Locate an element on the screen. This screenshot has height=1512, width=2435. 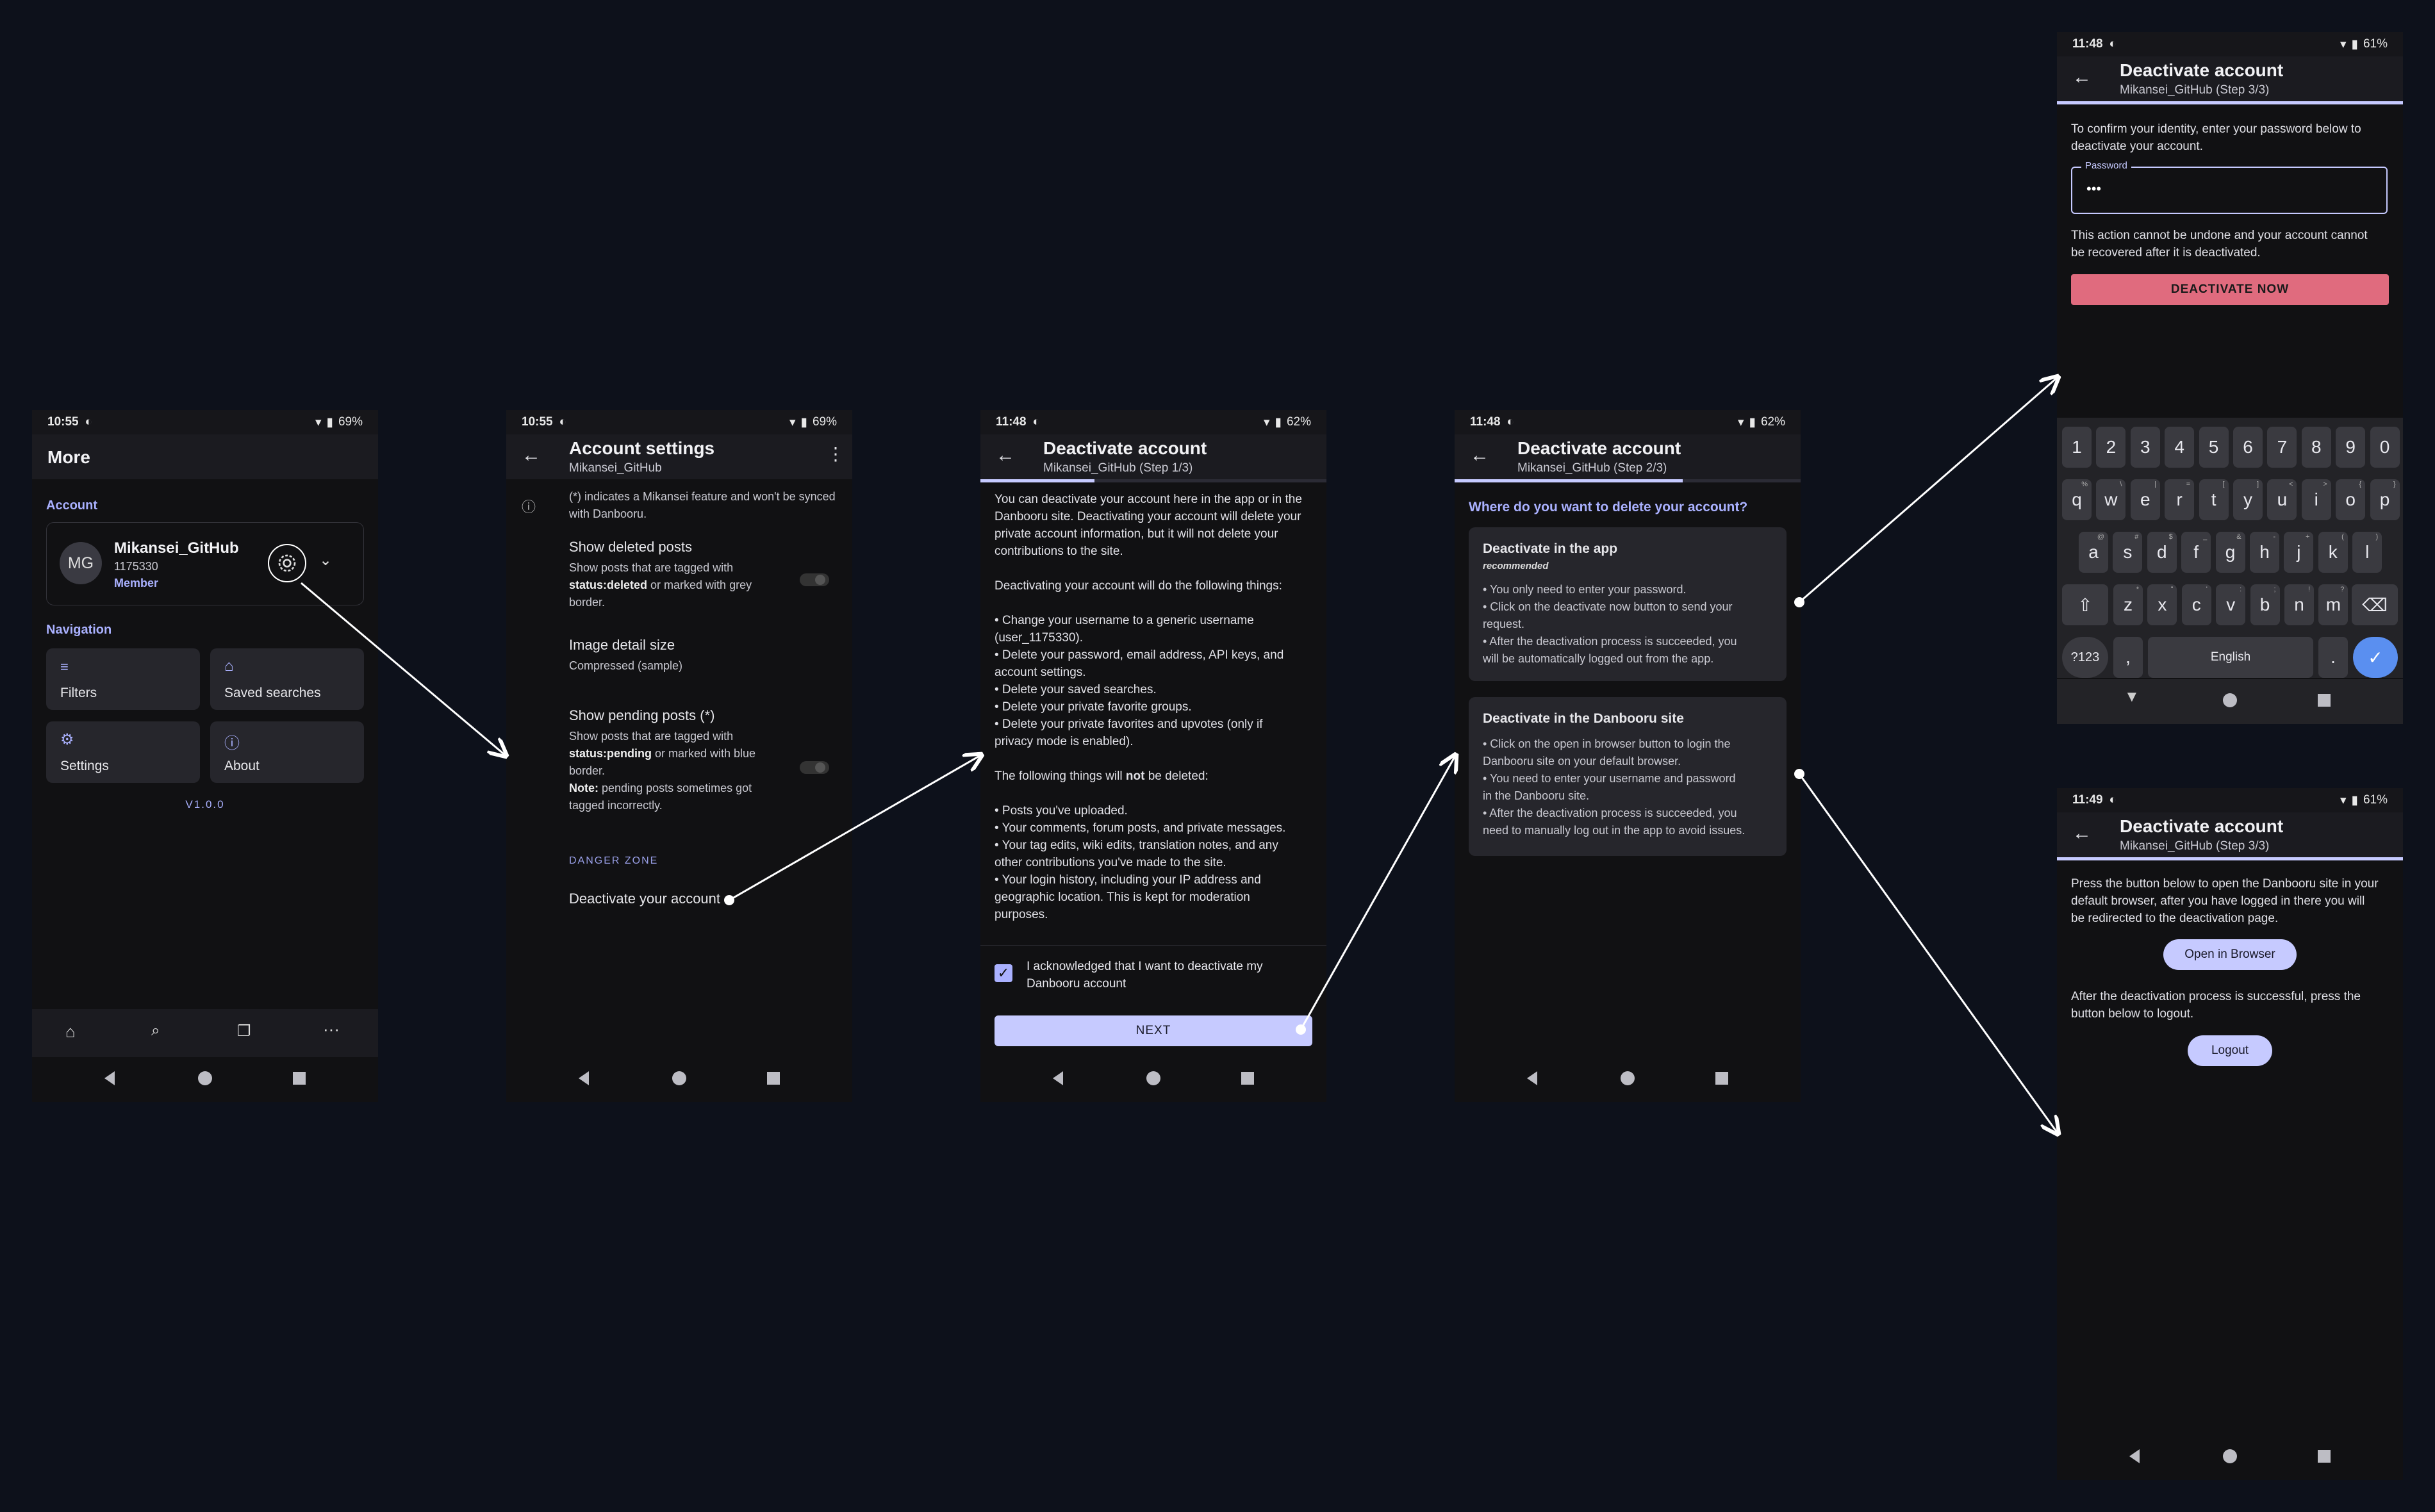
letter-key: n! is located at coordinates (2299, 604).